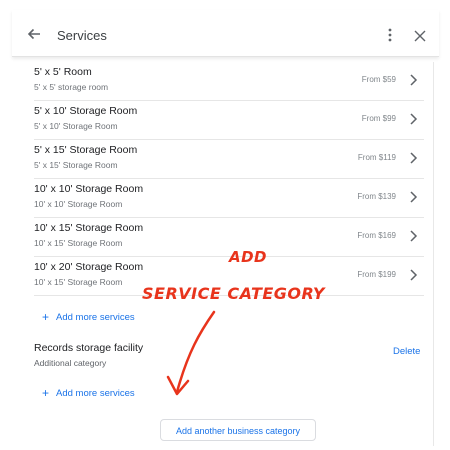  Describe the element at coordinates (82, 35) in the screenshot. I see `page-title: Services` at that location.